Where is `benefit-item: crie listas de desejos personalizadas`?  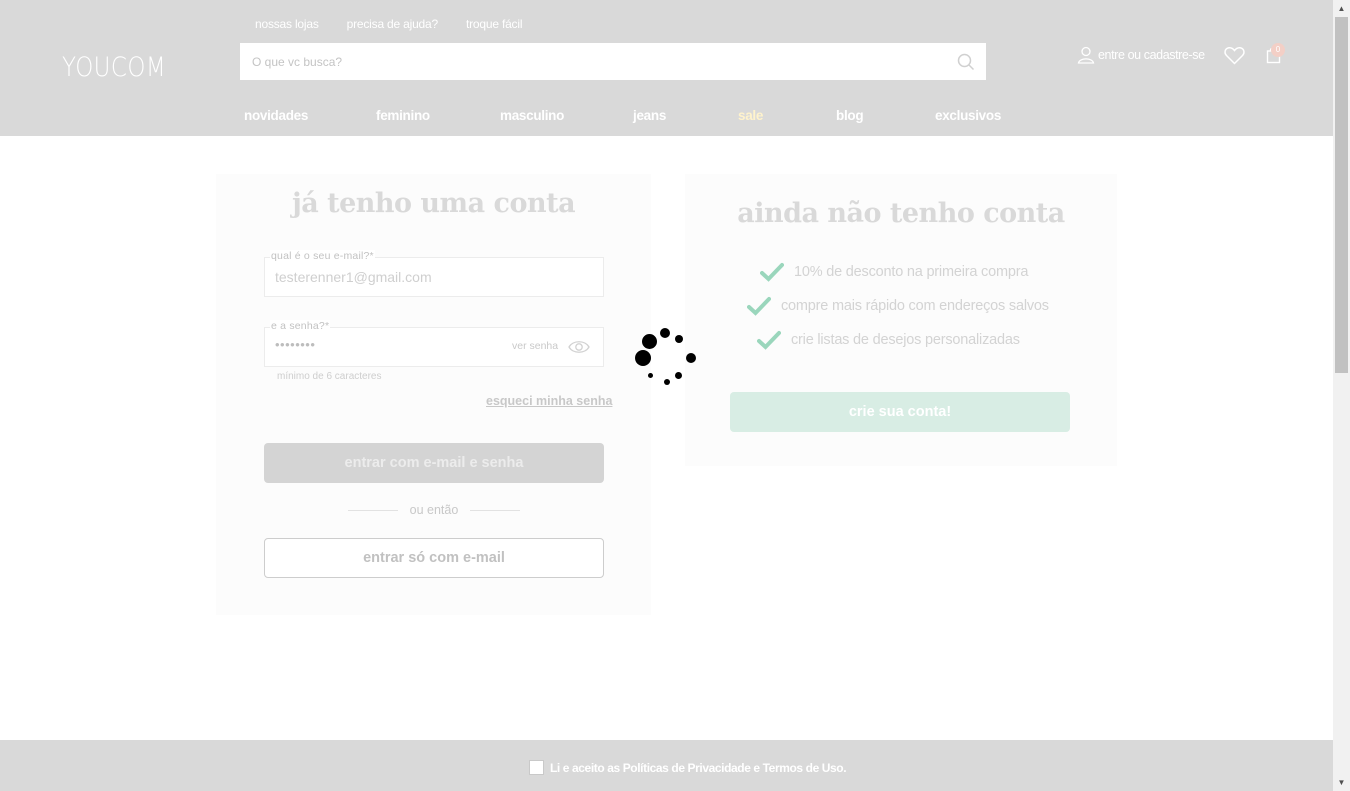
benefit-item: crie listas de desejos personalizadas is located at coordinates (888, 340).